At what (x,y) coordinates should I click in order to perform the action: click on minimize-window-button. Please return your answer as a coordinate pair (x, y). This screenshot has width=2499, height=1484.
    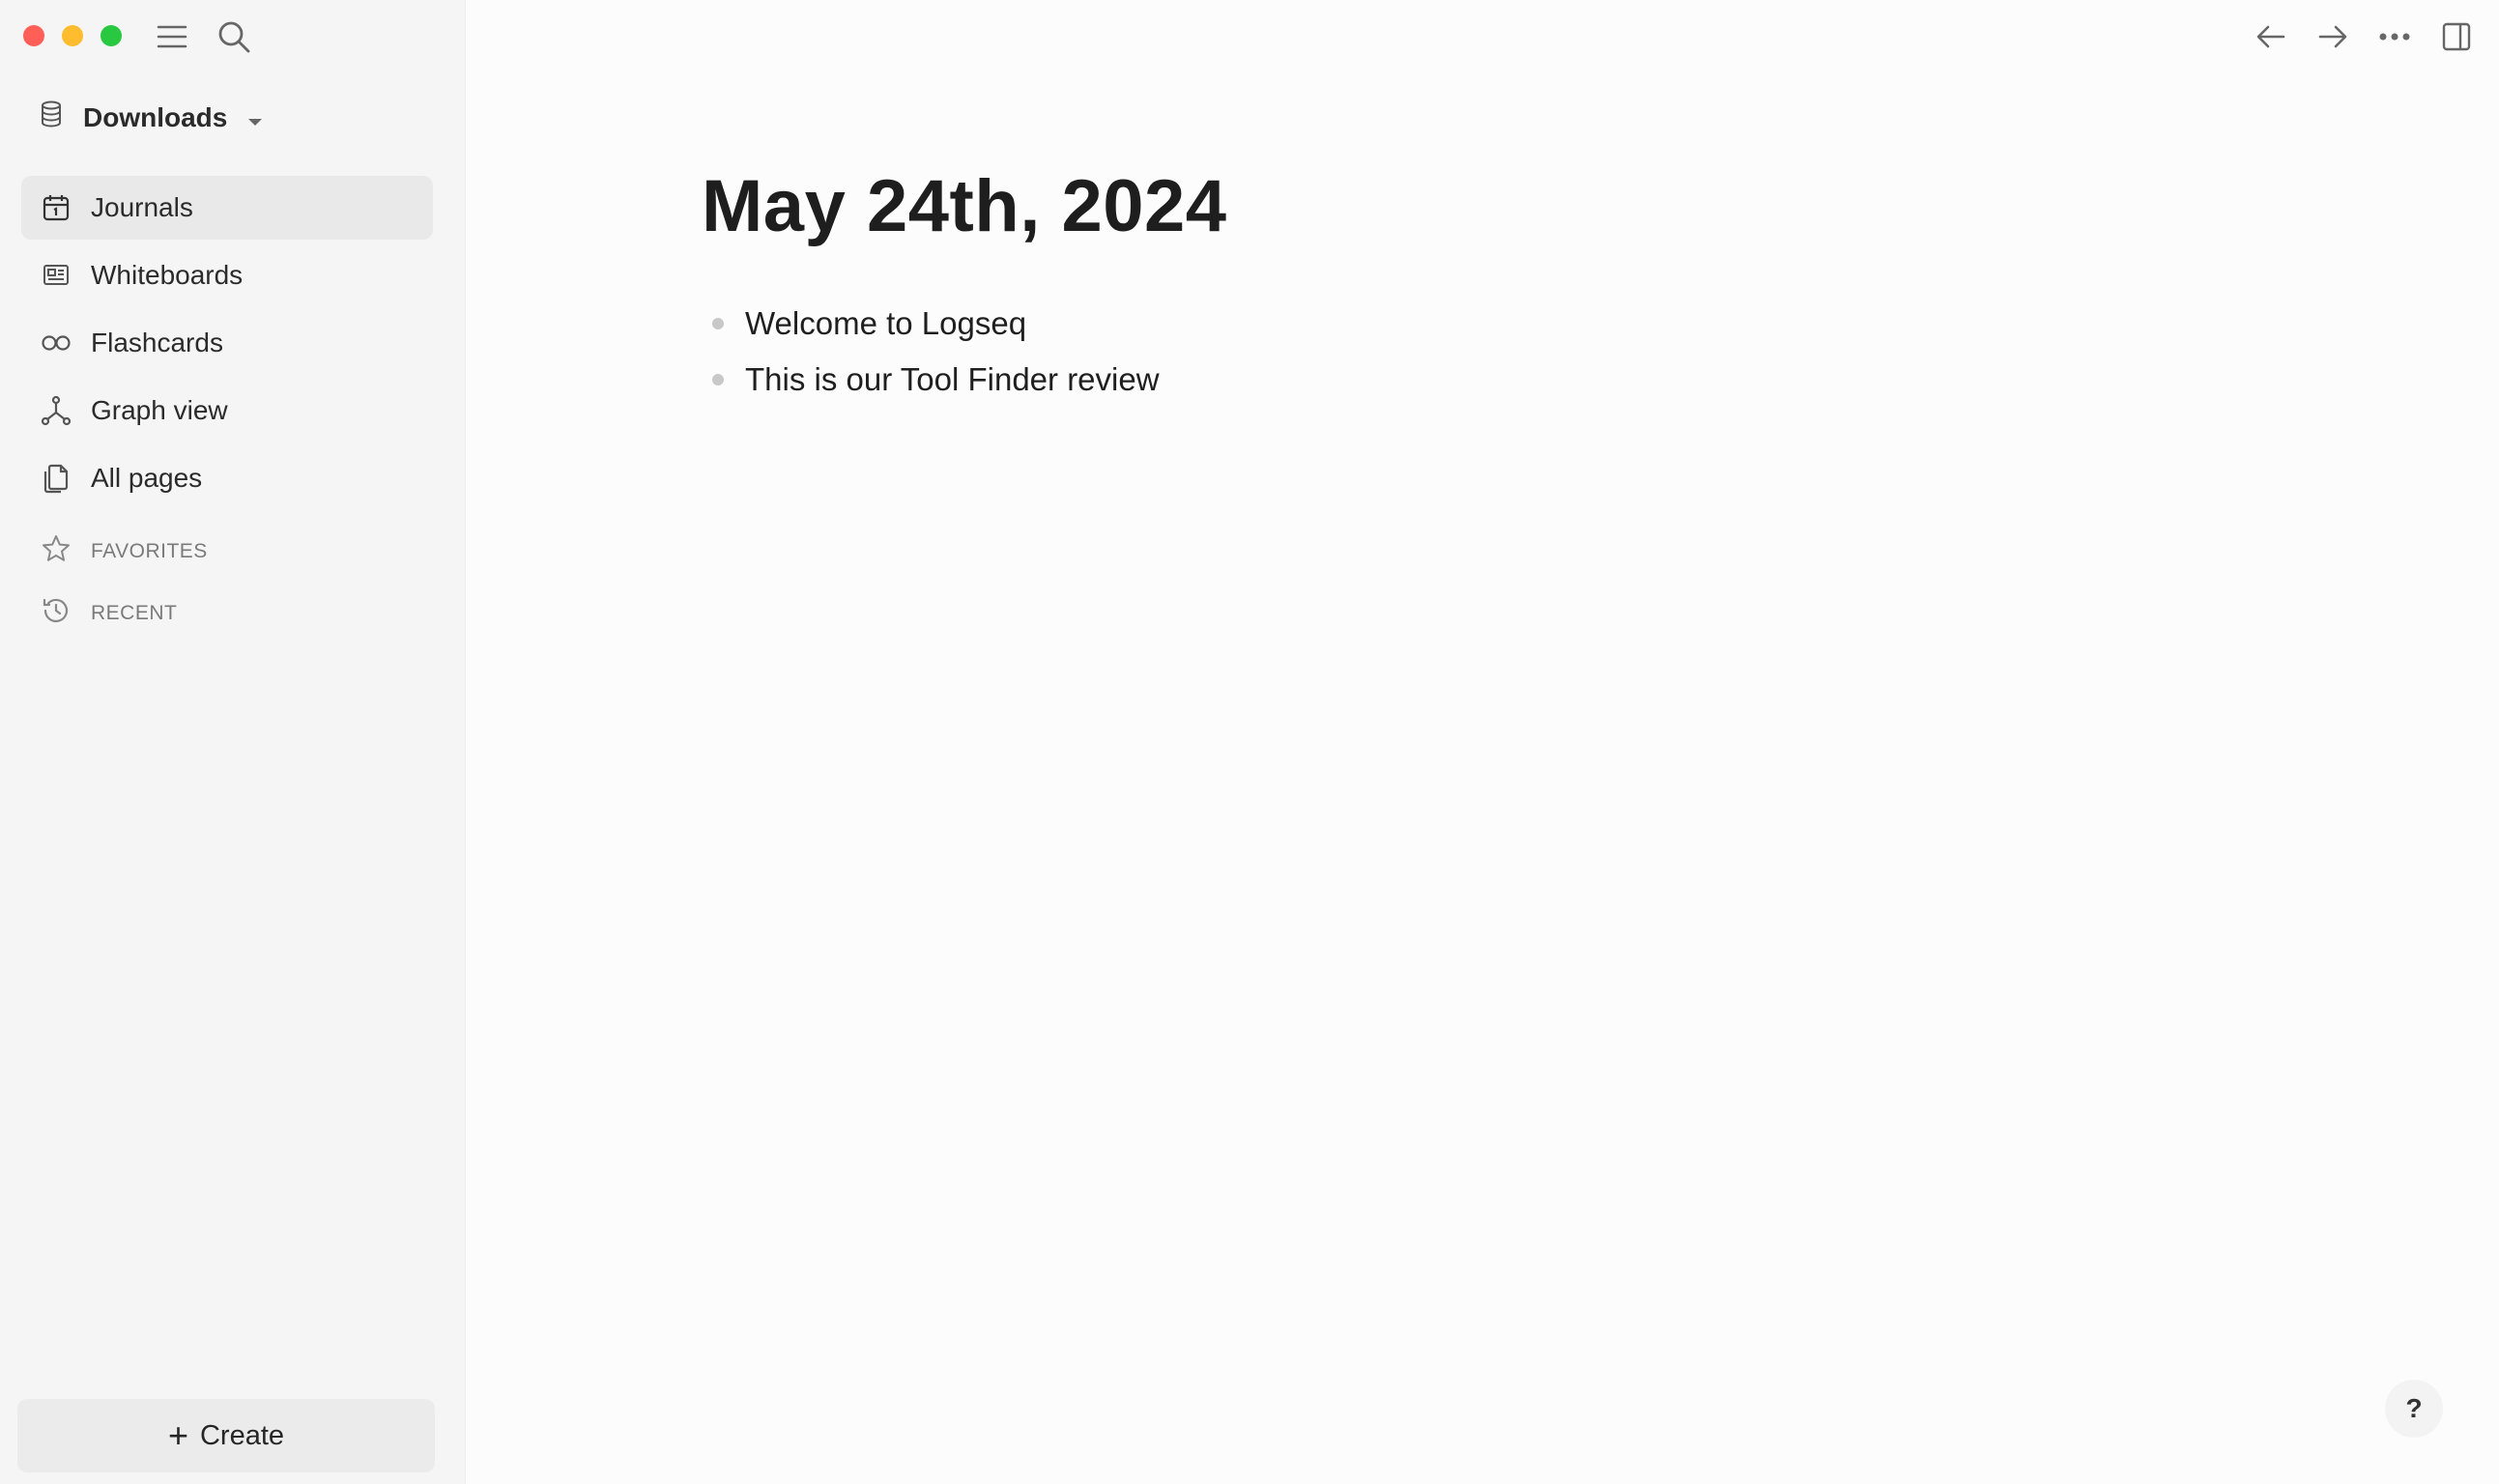
    Looking at the image, I should click on (72, 35).